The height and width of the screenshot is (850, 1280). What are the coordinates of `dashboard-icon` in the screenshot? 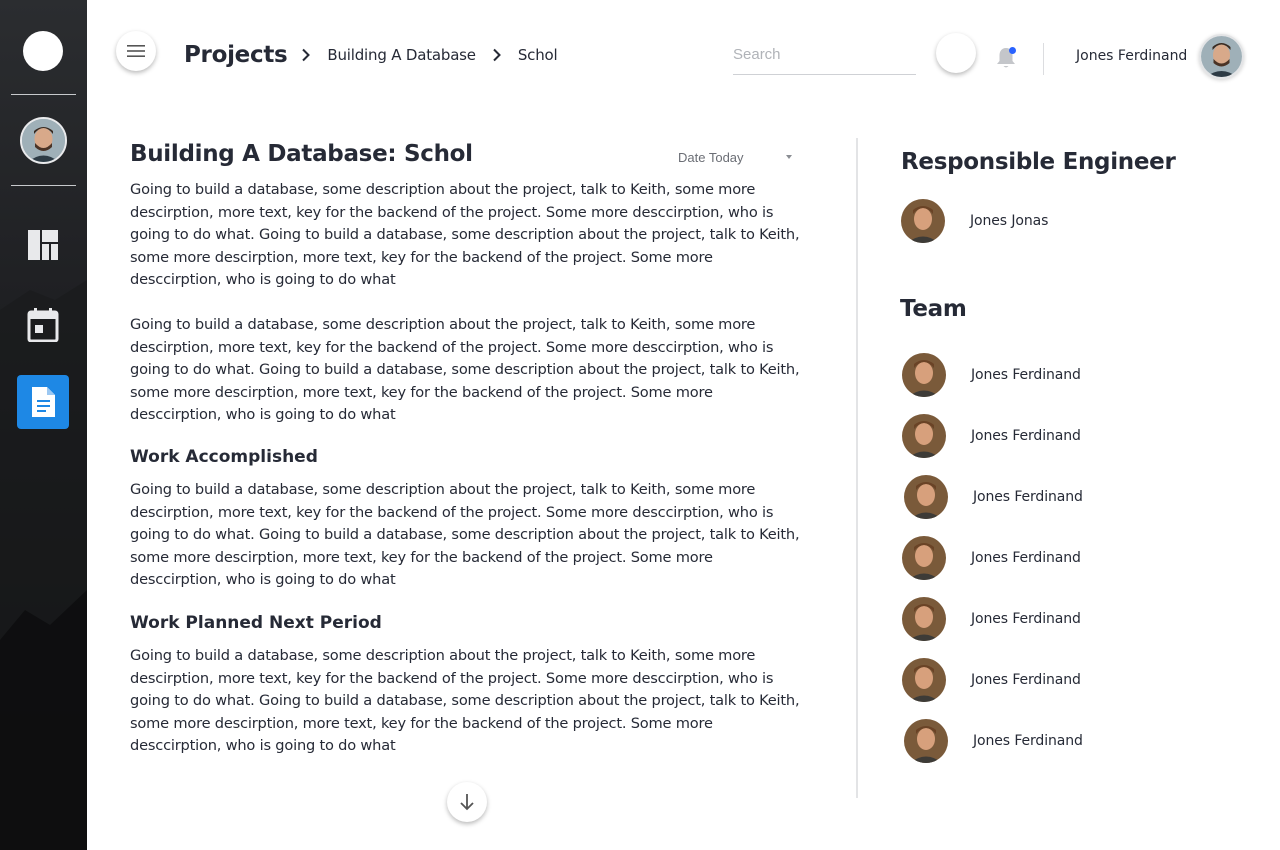 It's located at (43, 245).